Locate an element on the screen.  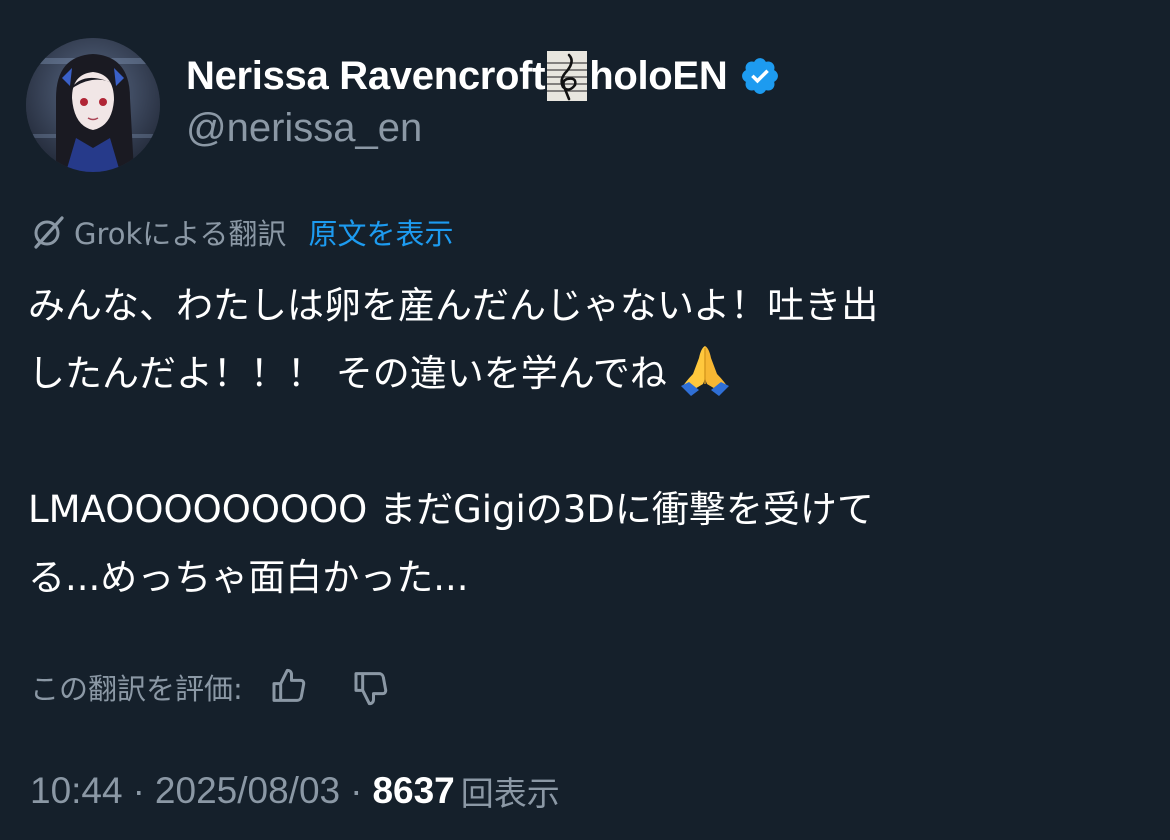
tweet-metadata: 10:44 · 2025/08/03 · 8637 回表示 is located at coordinates (295, 791).